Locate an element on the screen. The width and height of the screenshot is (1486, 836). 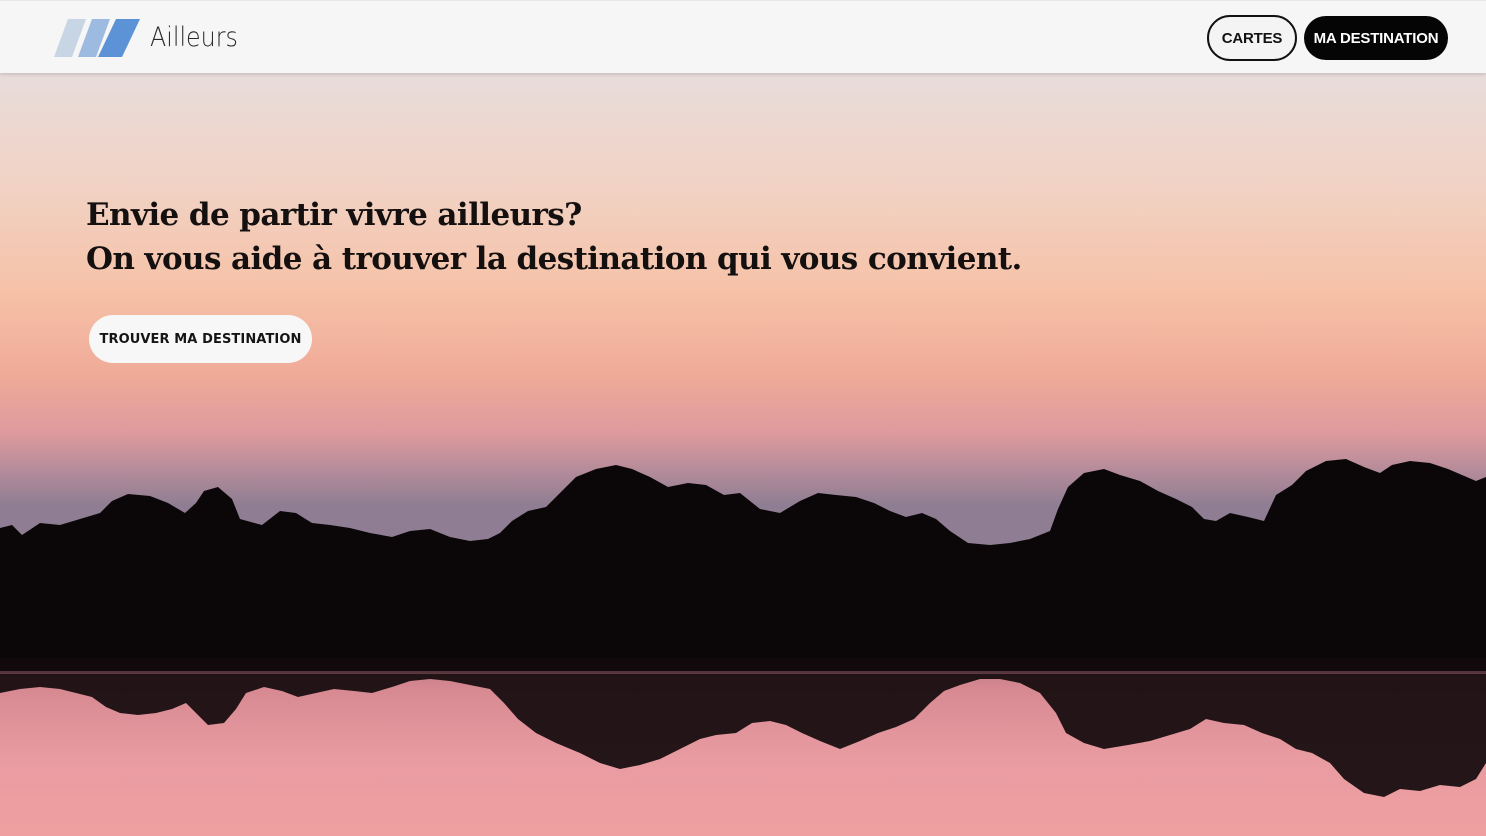
hero-headline-line1: Envie de partir vivre ailleurs? is located at coordinates (334, 215).